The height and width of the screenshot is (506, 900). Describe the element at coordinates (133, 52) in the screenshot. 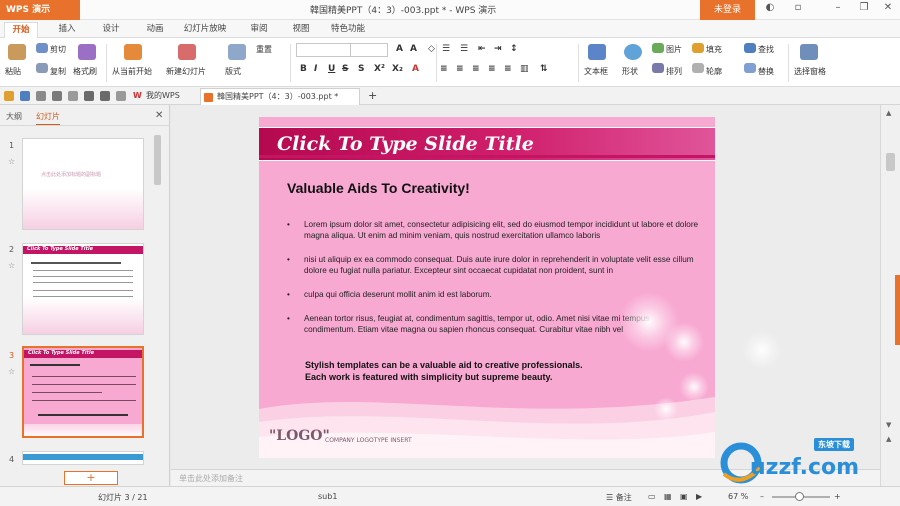

I see `from-current-icon` at that location.